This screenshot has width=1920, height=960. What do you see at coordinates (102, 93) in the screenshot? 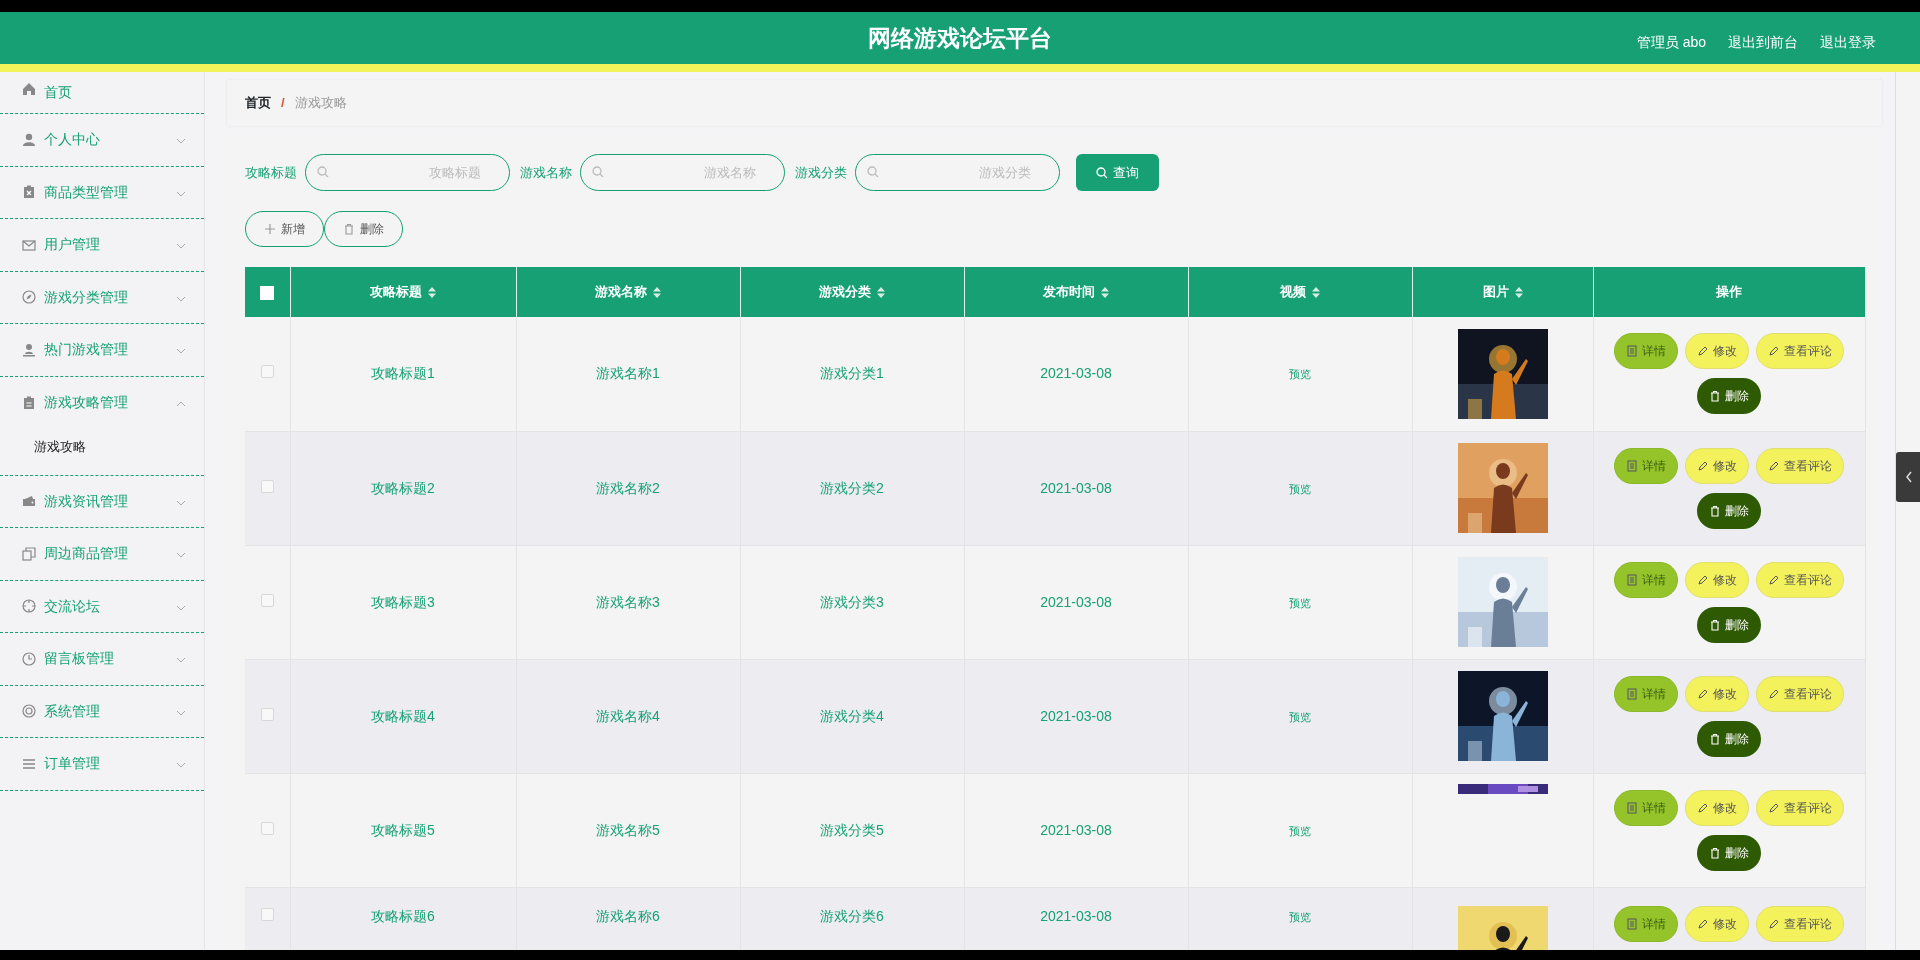
I see `sidebar-item: 首页` at bounding box center [102, 93].